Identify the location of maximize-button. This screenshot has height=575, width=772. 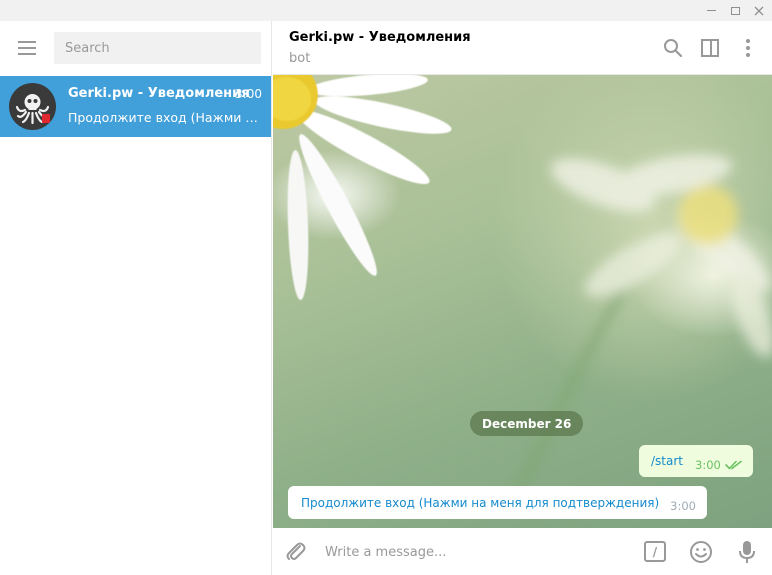
(735, 10).